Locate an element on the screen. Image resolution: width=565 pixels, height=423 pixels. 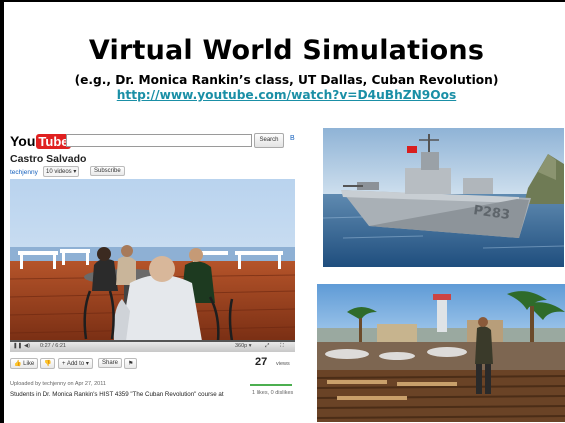
quality-selector: 360p ▾ is located at coordinates (243, 346).